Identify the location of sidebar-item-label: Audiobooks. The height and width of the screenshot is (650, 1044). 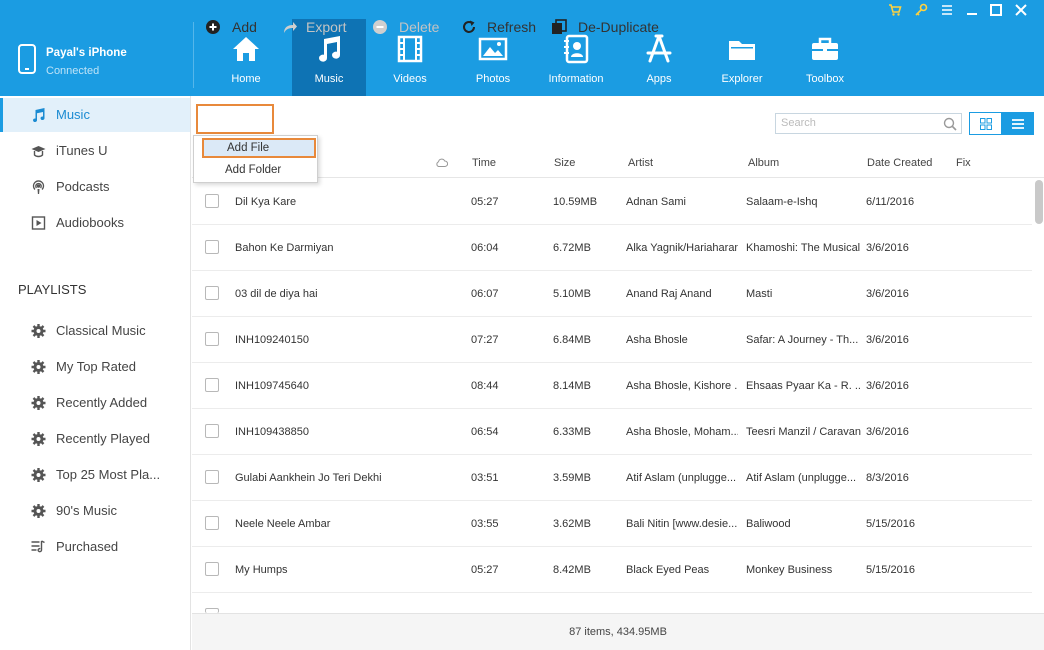
(90, 222).